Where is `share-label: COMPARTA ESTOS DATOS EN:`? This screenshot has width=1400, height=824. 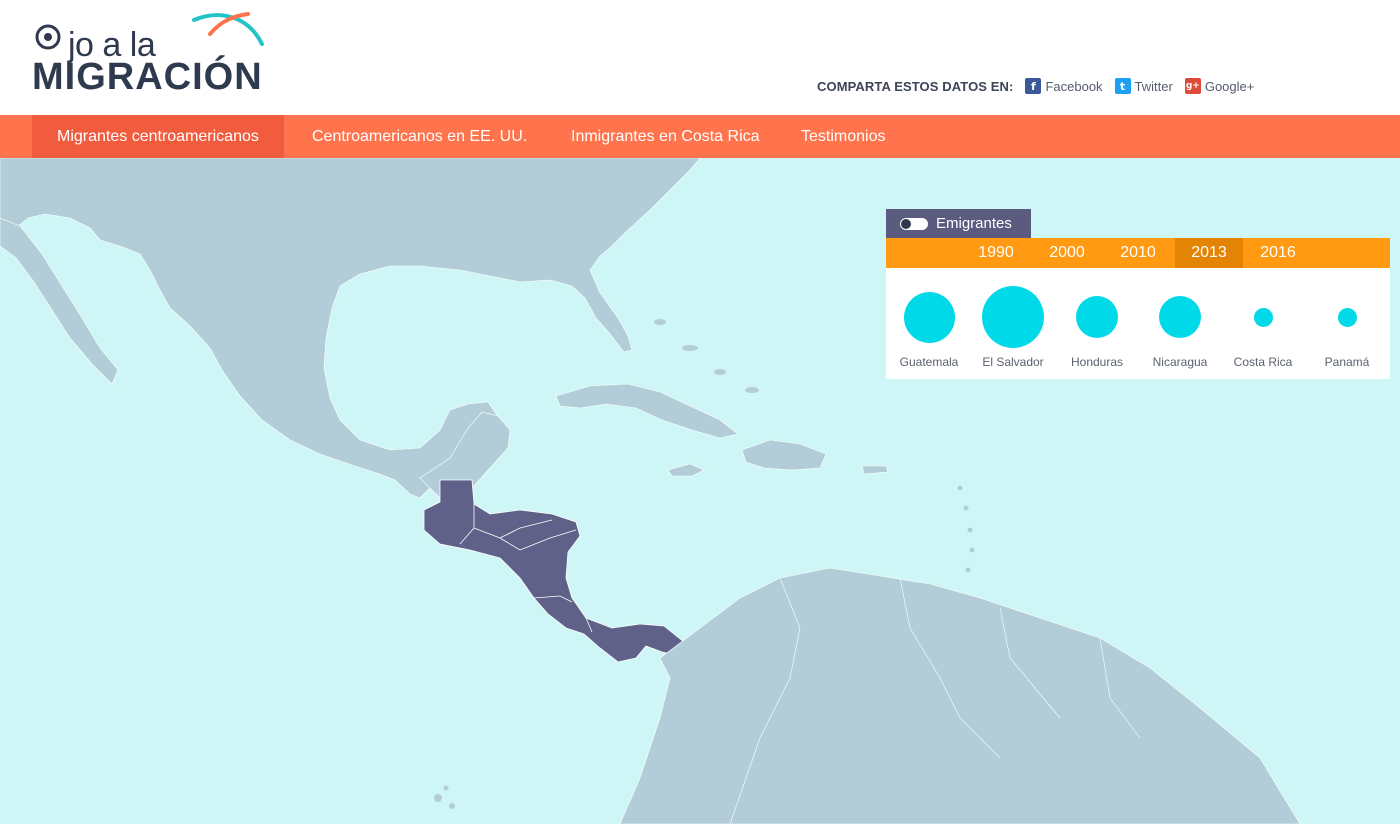
share-label: COMPARTA ESTOS DATOS EN: is located at coordinates (915, 86).